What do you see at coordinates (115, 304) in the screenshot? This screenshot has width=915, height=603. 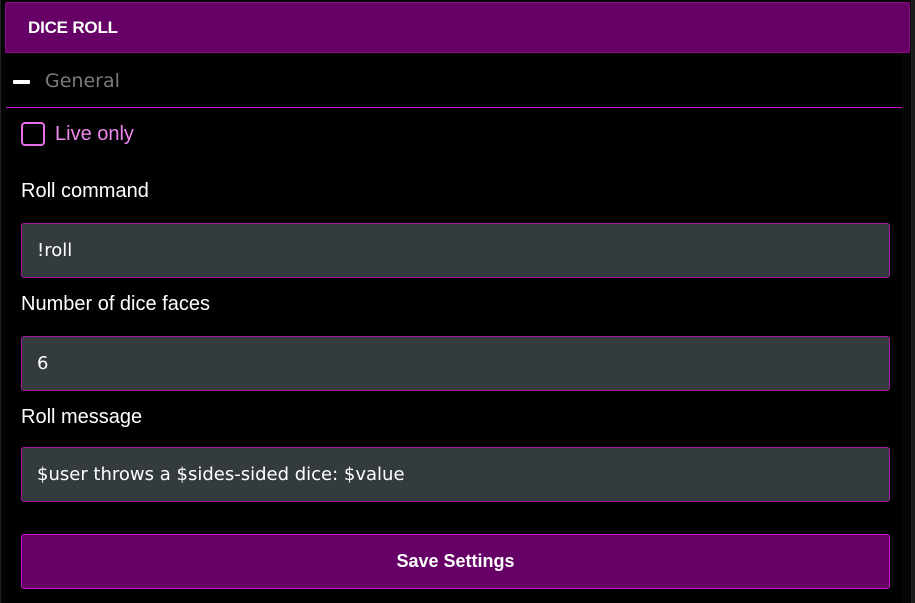 I see `dice-faces-label: Number of dice faces` at bounding box center [115, 304].